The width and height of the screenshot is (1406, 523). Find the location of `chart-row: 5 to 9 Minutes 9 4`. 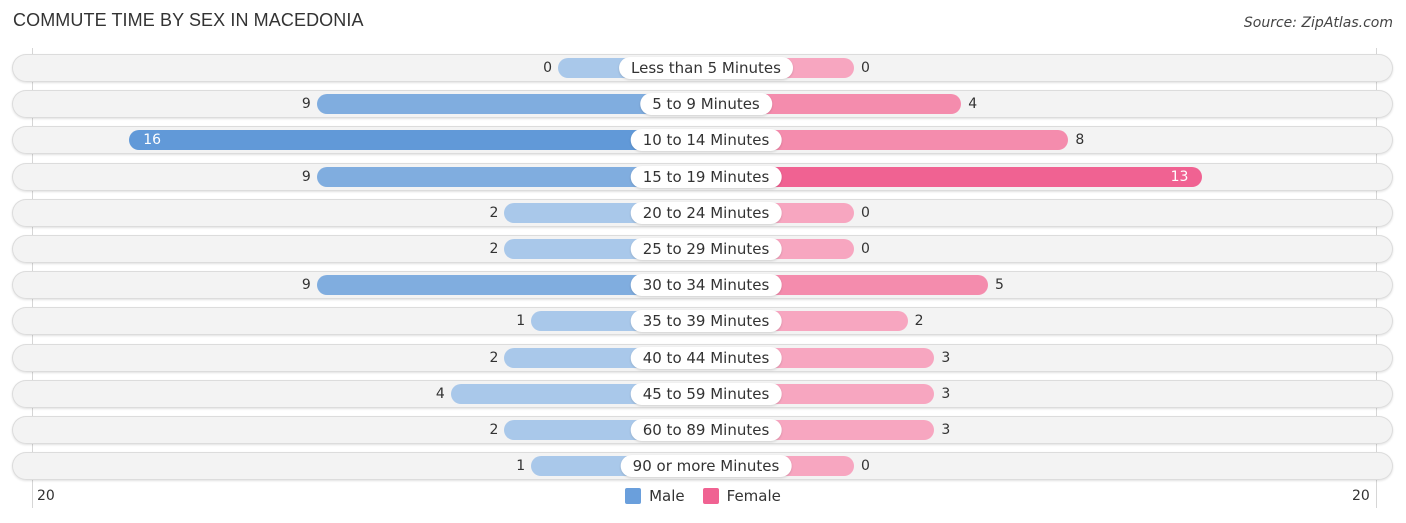

chart-row: 5 to 9 Minutes 9 4 is located at coordinates (702, 104).